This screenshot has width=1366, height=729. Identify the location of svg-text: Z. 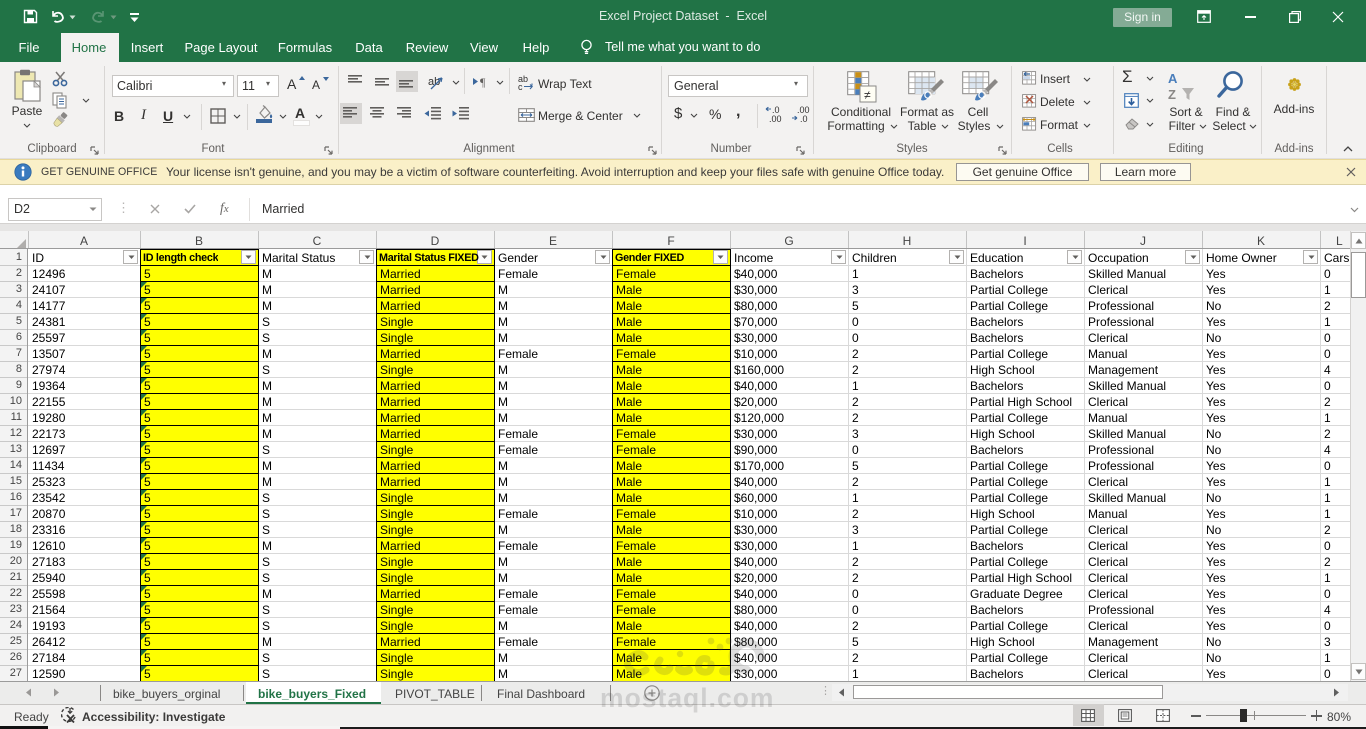
(1172, 94).